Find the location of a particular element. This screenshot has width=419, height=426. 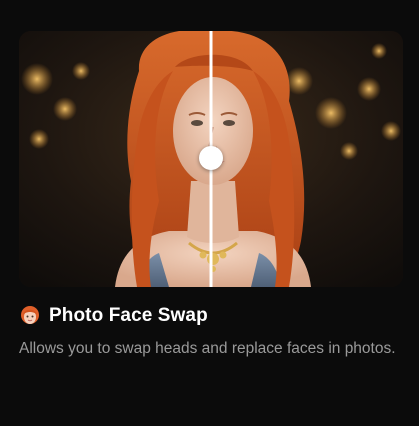

card-header: Photo Face Swap is located at coordinates (113, 316).